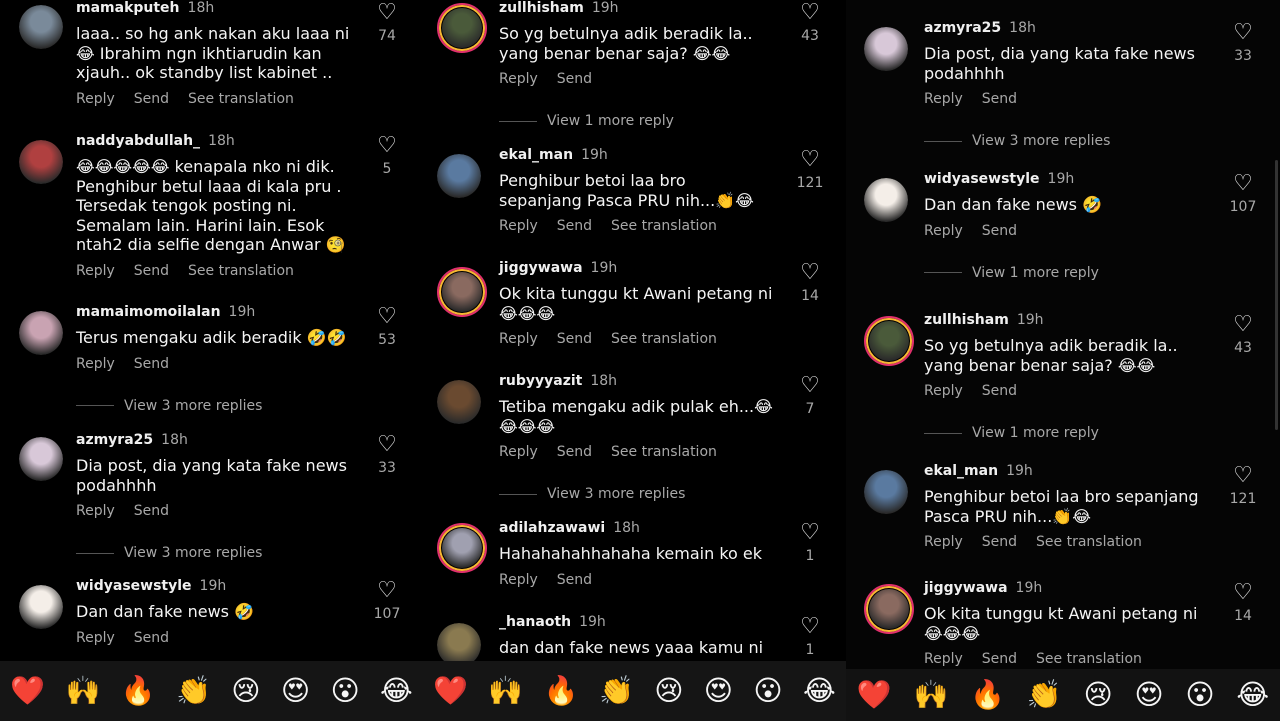  What do you see at coordinates (536, 155) in the screenshot?
I see `username-label: ekal_man` at bounding box center [536, 155].